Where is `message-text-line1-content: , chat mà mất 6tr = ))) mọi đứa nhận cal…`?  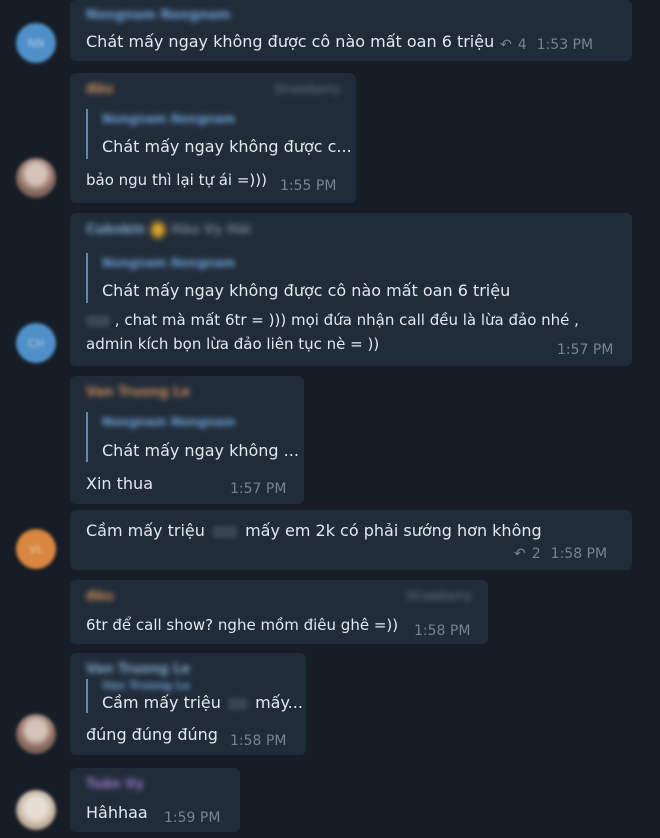 message-text-line1-content: , chat mà mất 6tr = ))) mọi đứa nhận cal… is located at coordinates (346, 320).